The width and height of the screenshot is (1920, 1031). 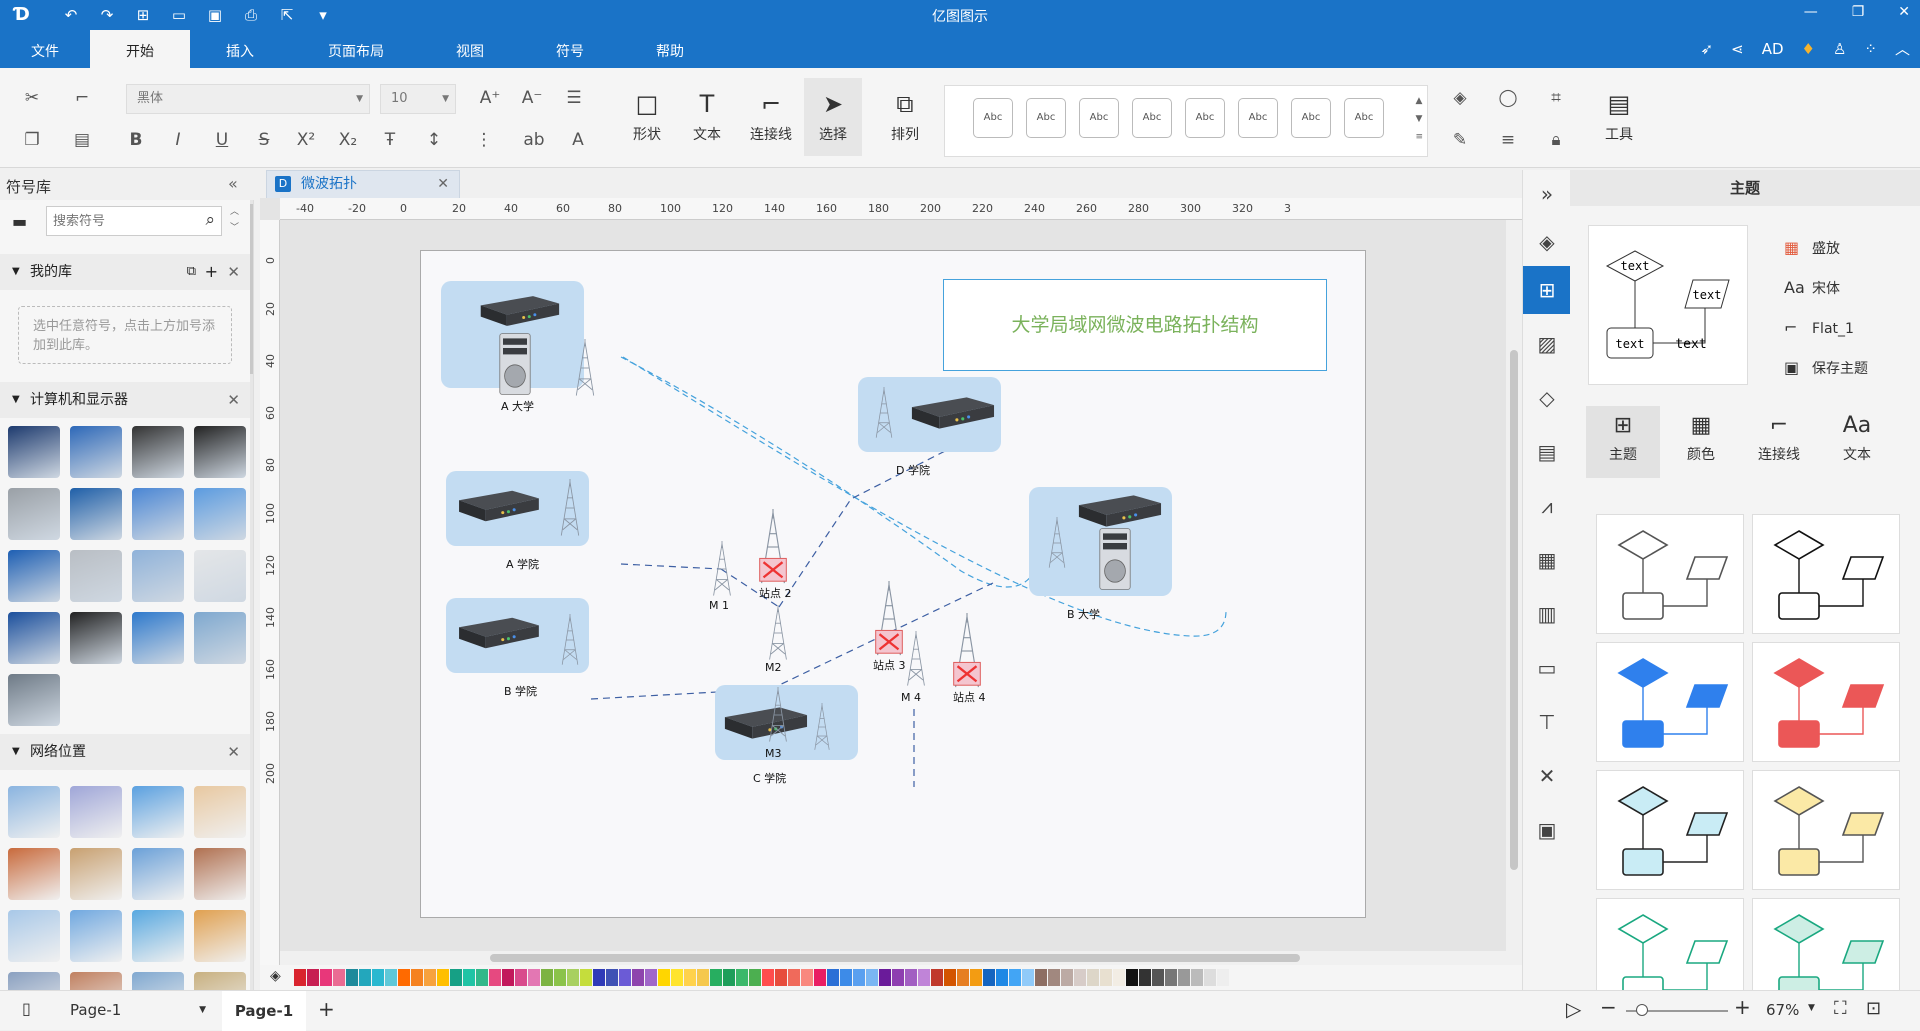 What do you see at coordinates (210, 220) in the screenshot?
I see `search-icon: ⌕` at bounding box center [210, 220].